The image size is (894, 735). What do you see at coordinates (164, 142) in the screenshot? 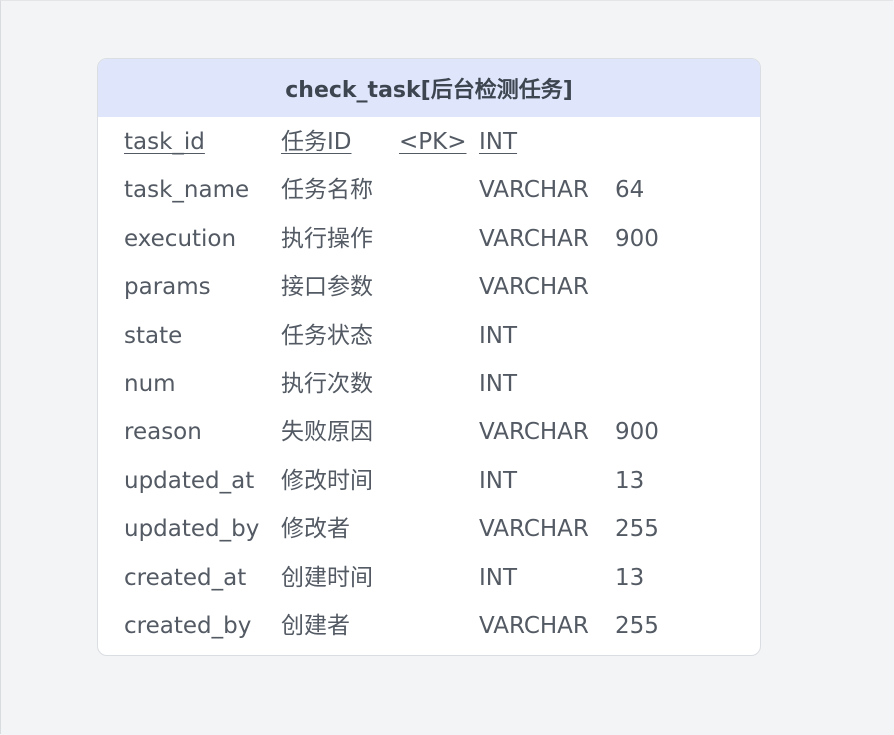
I see `column-name: task_id` at bounding box center [164, 142].